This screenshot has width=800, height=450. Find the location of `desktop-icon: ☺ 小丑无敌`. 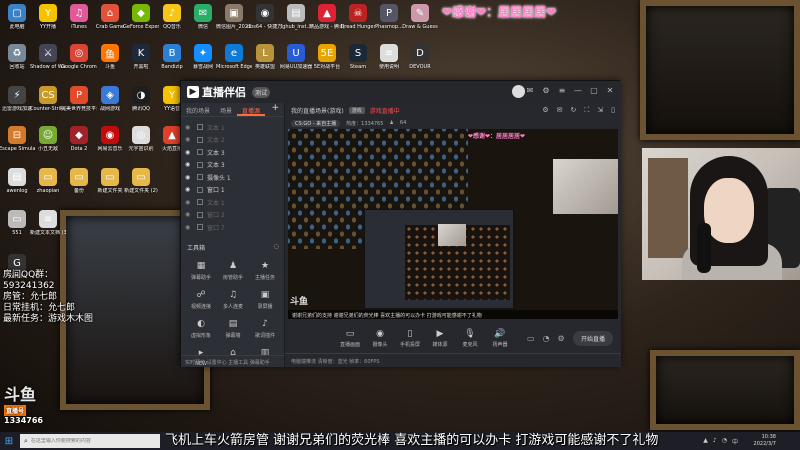

desktop-icon: ☺ 小丑无敌 is located at coordinates (48, 148).